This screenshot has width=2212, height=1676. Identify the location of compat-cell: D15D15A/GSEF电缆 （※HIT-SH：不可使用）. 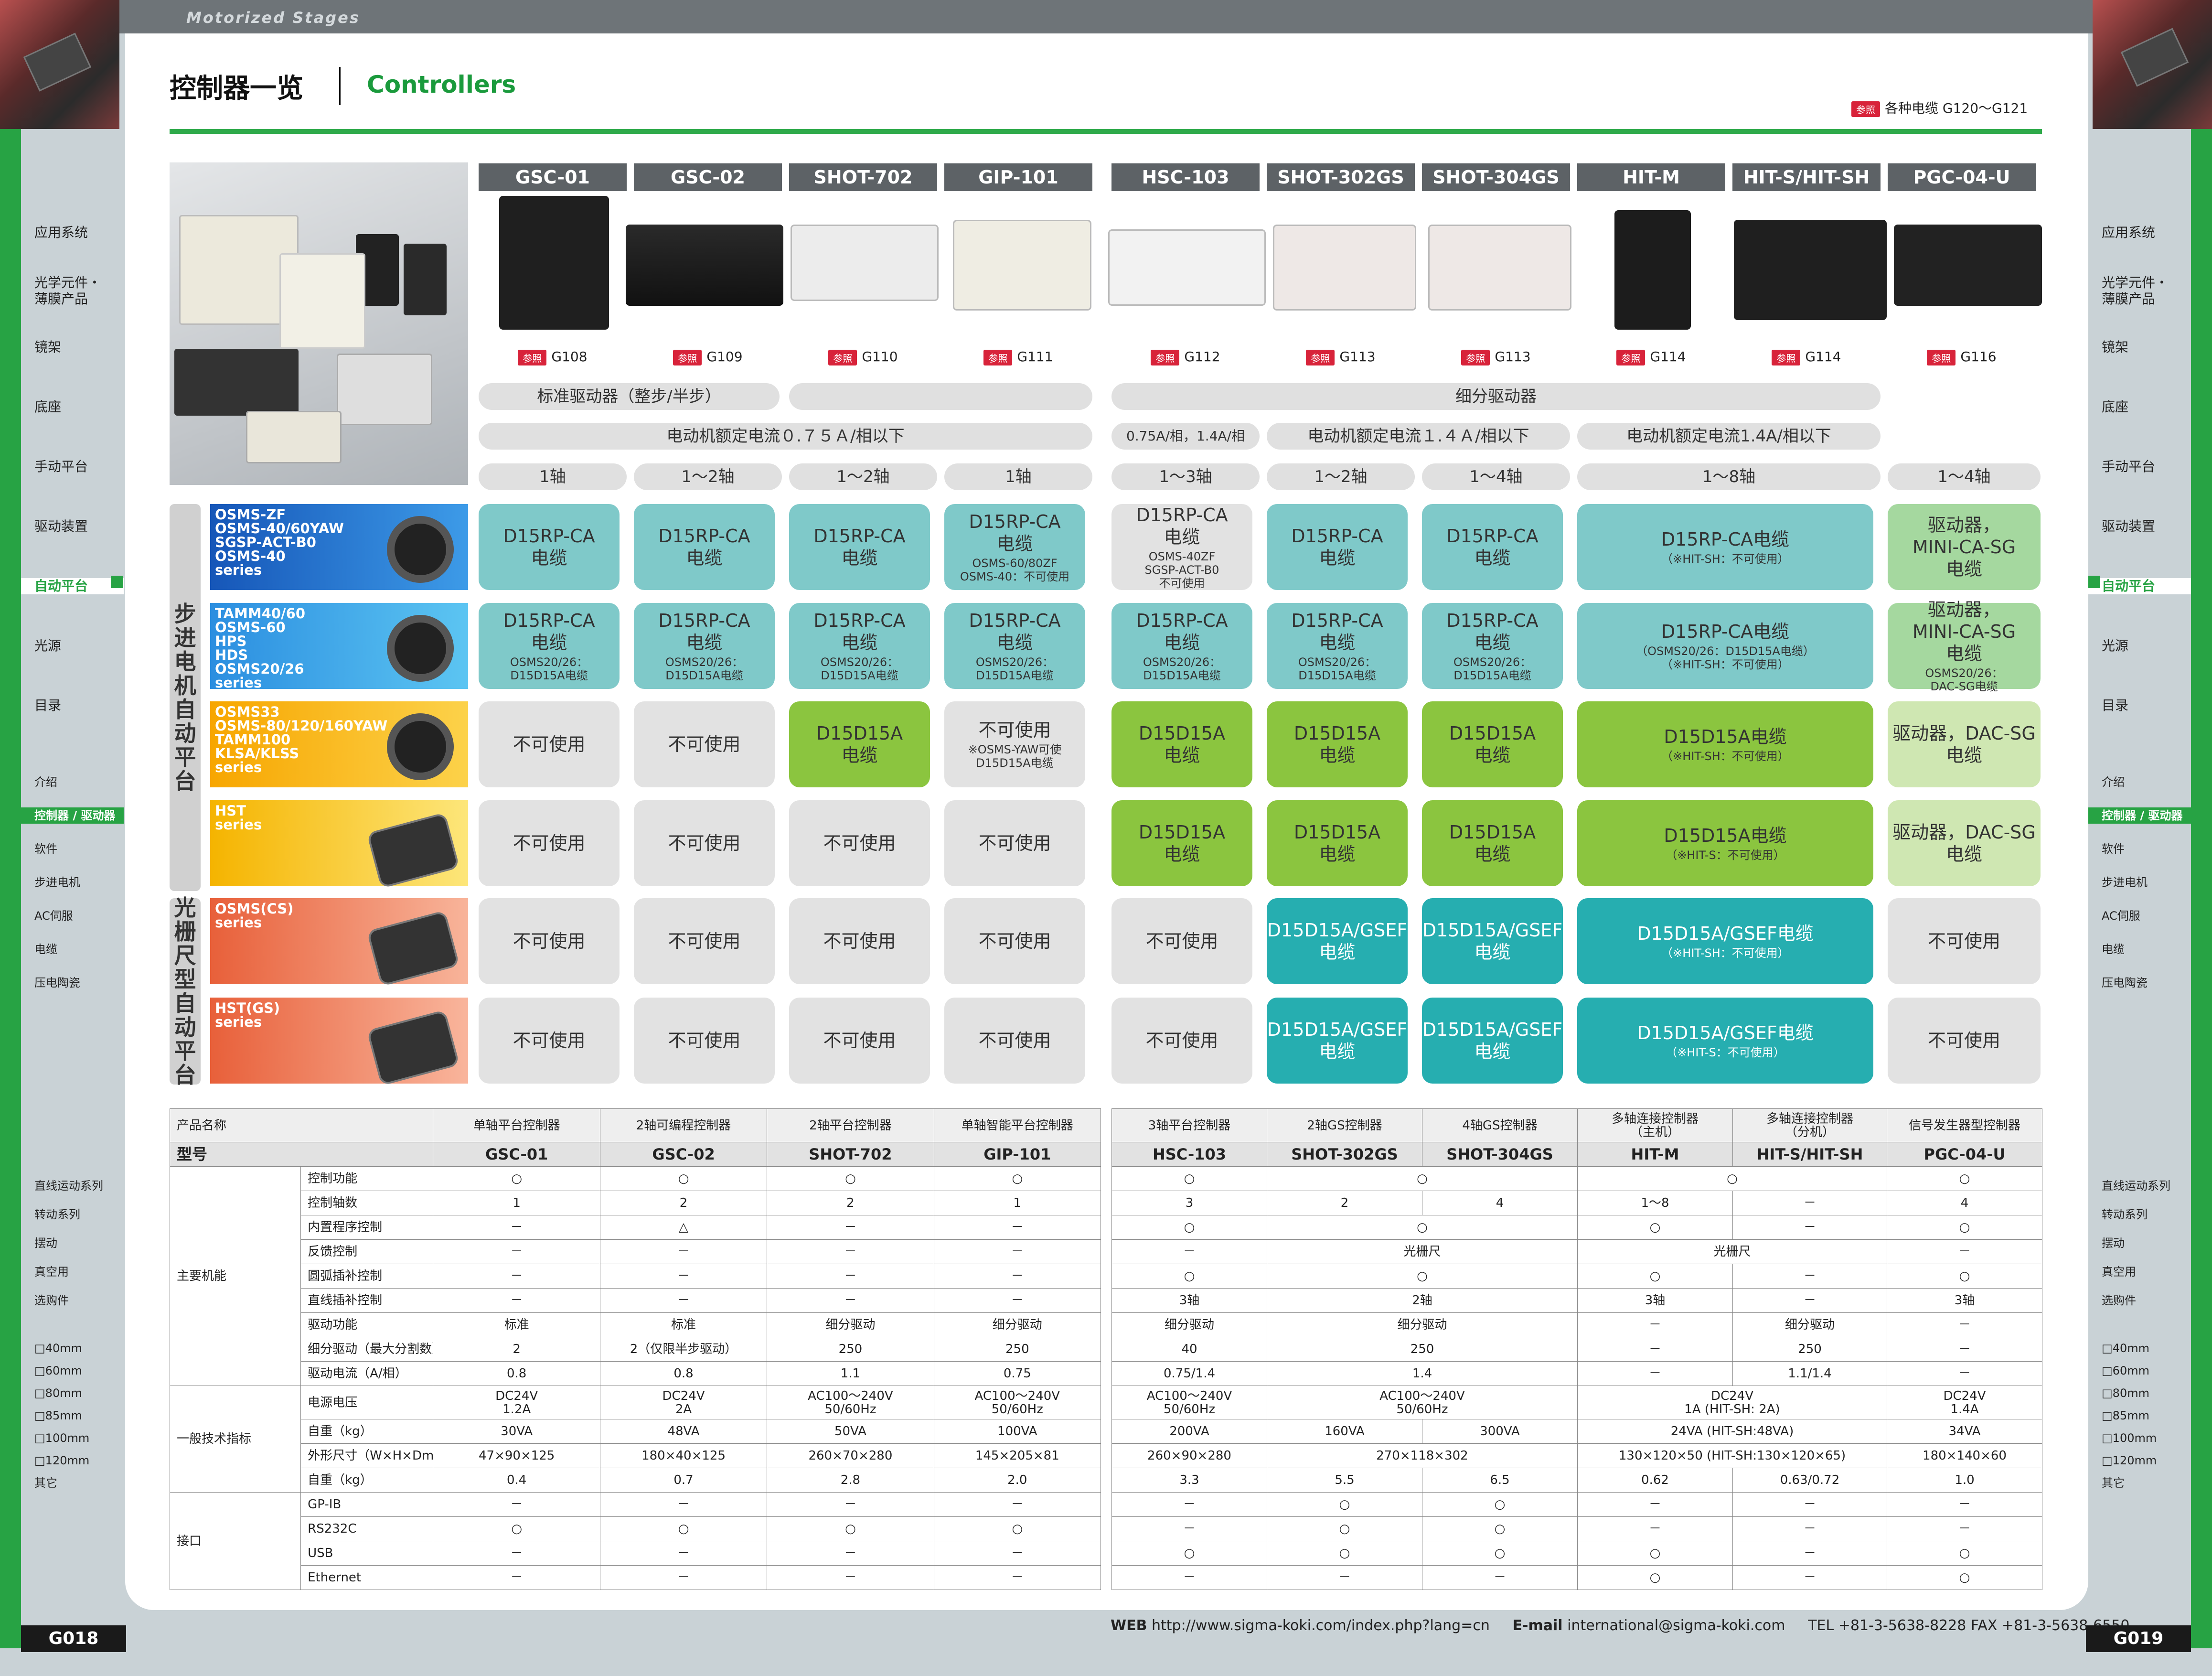
(1725, 941).